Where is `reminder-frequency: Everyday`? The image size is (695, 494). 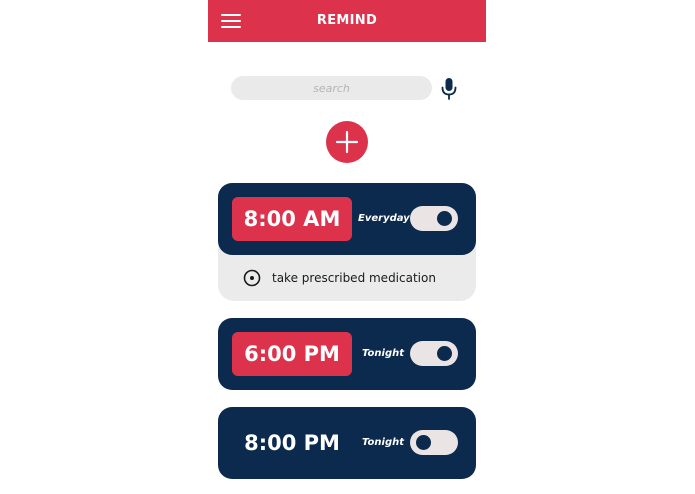 reminder-frequency: Everyday is located at coordinates (384, 218).